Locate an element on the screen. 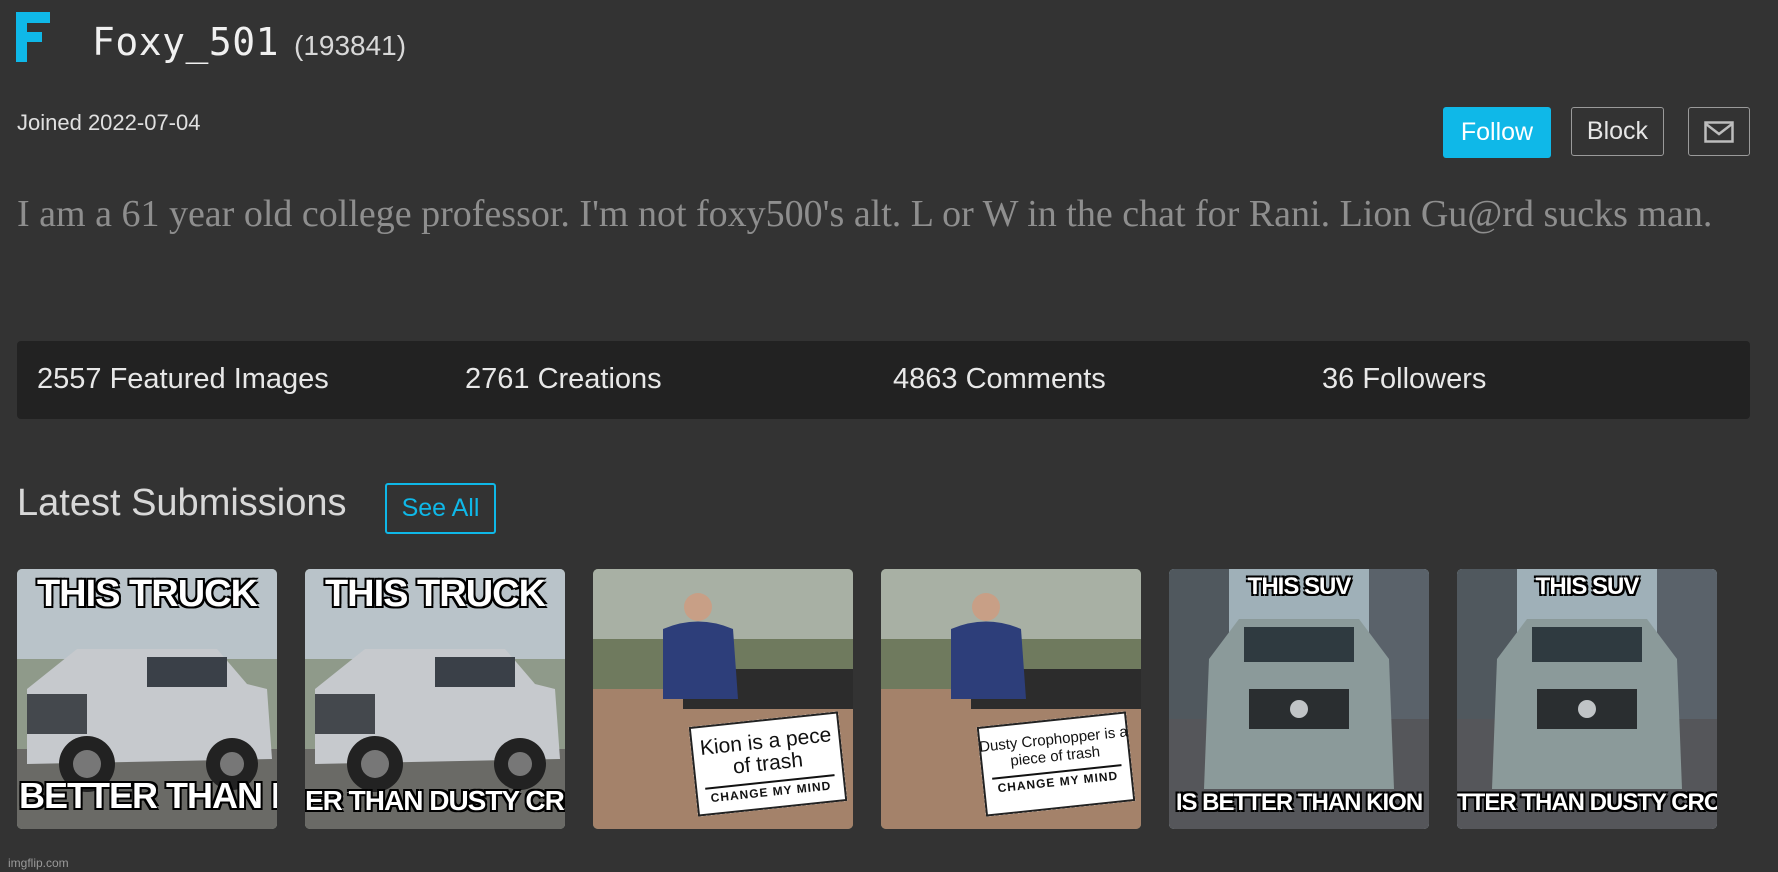  submission-thumbnail: THIS SUV IS BETTER THAN KION is located at coordinates (1299, 699).